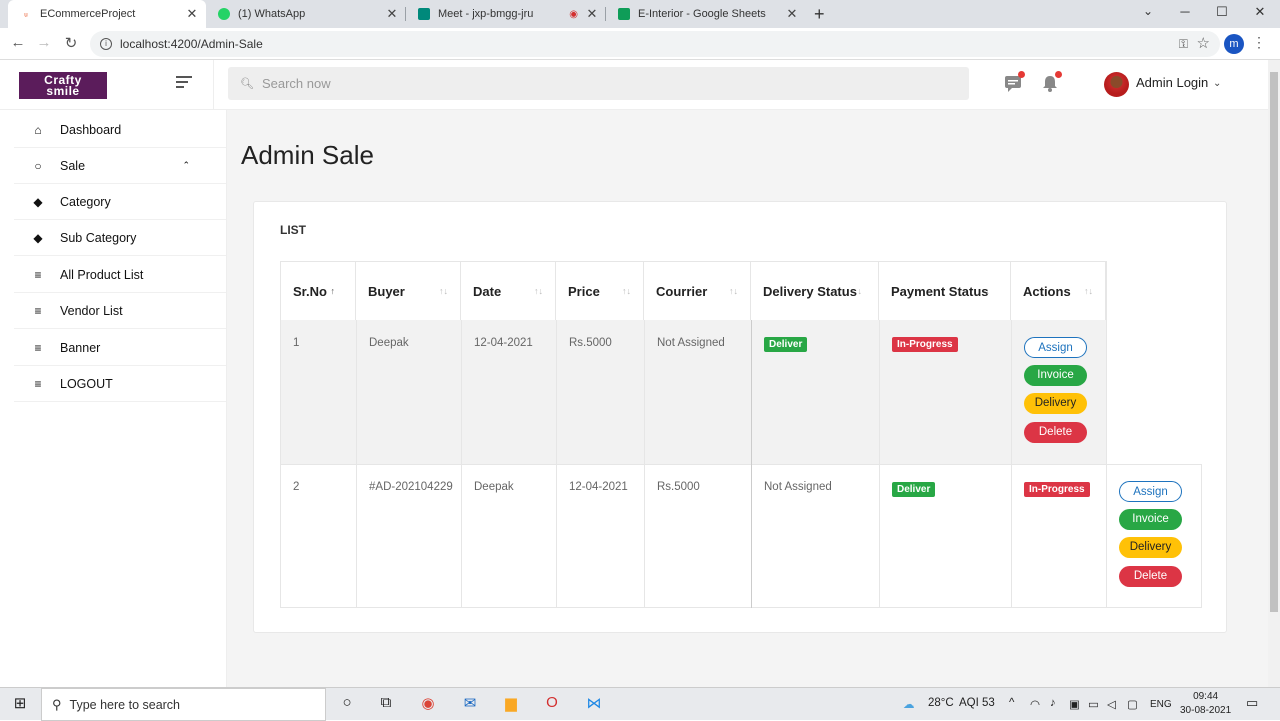  Describe the element at coordinates (1217, 83) in the screenshot. I see `chevron-down-icon: ⌄` at that location.